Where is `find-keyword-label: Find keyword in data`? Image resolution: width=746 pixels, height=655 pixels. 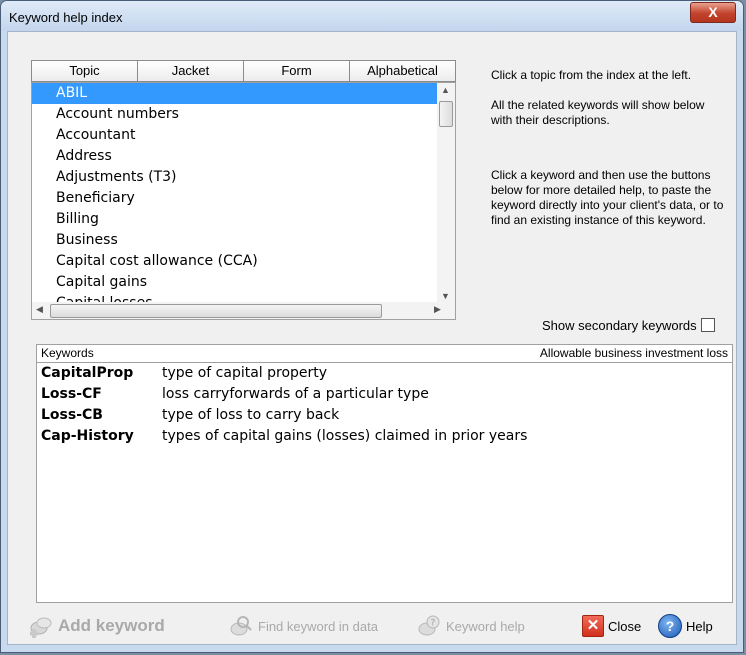 find-keyword-label: Find keyword in data is located at coordinates (318, 626).